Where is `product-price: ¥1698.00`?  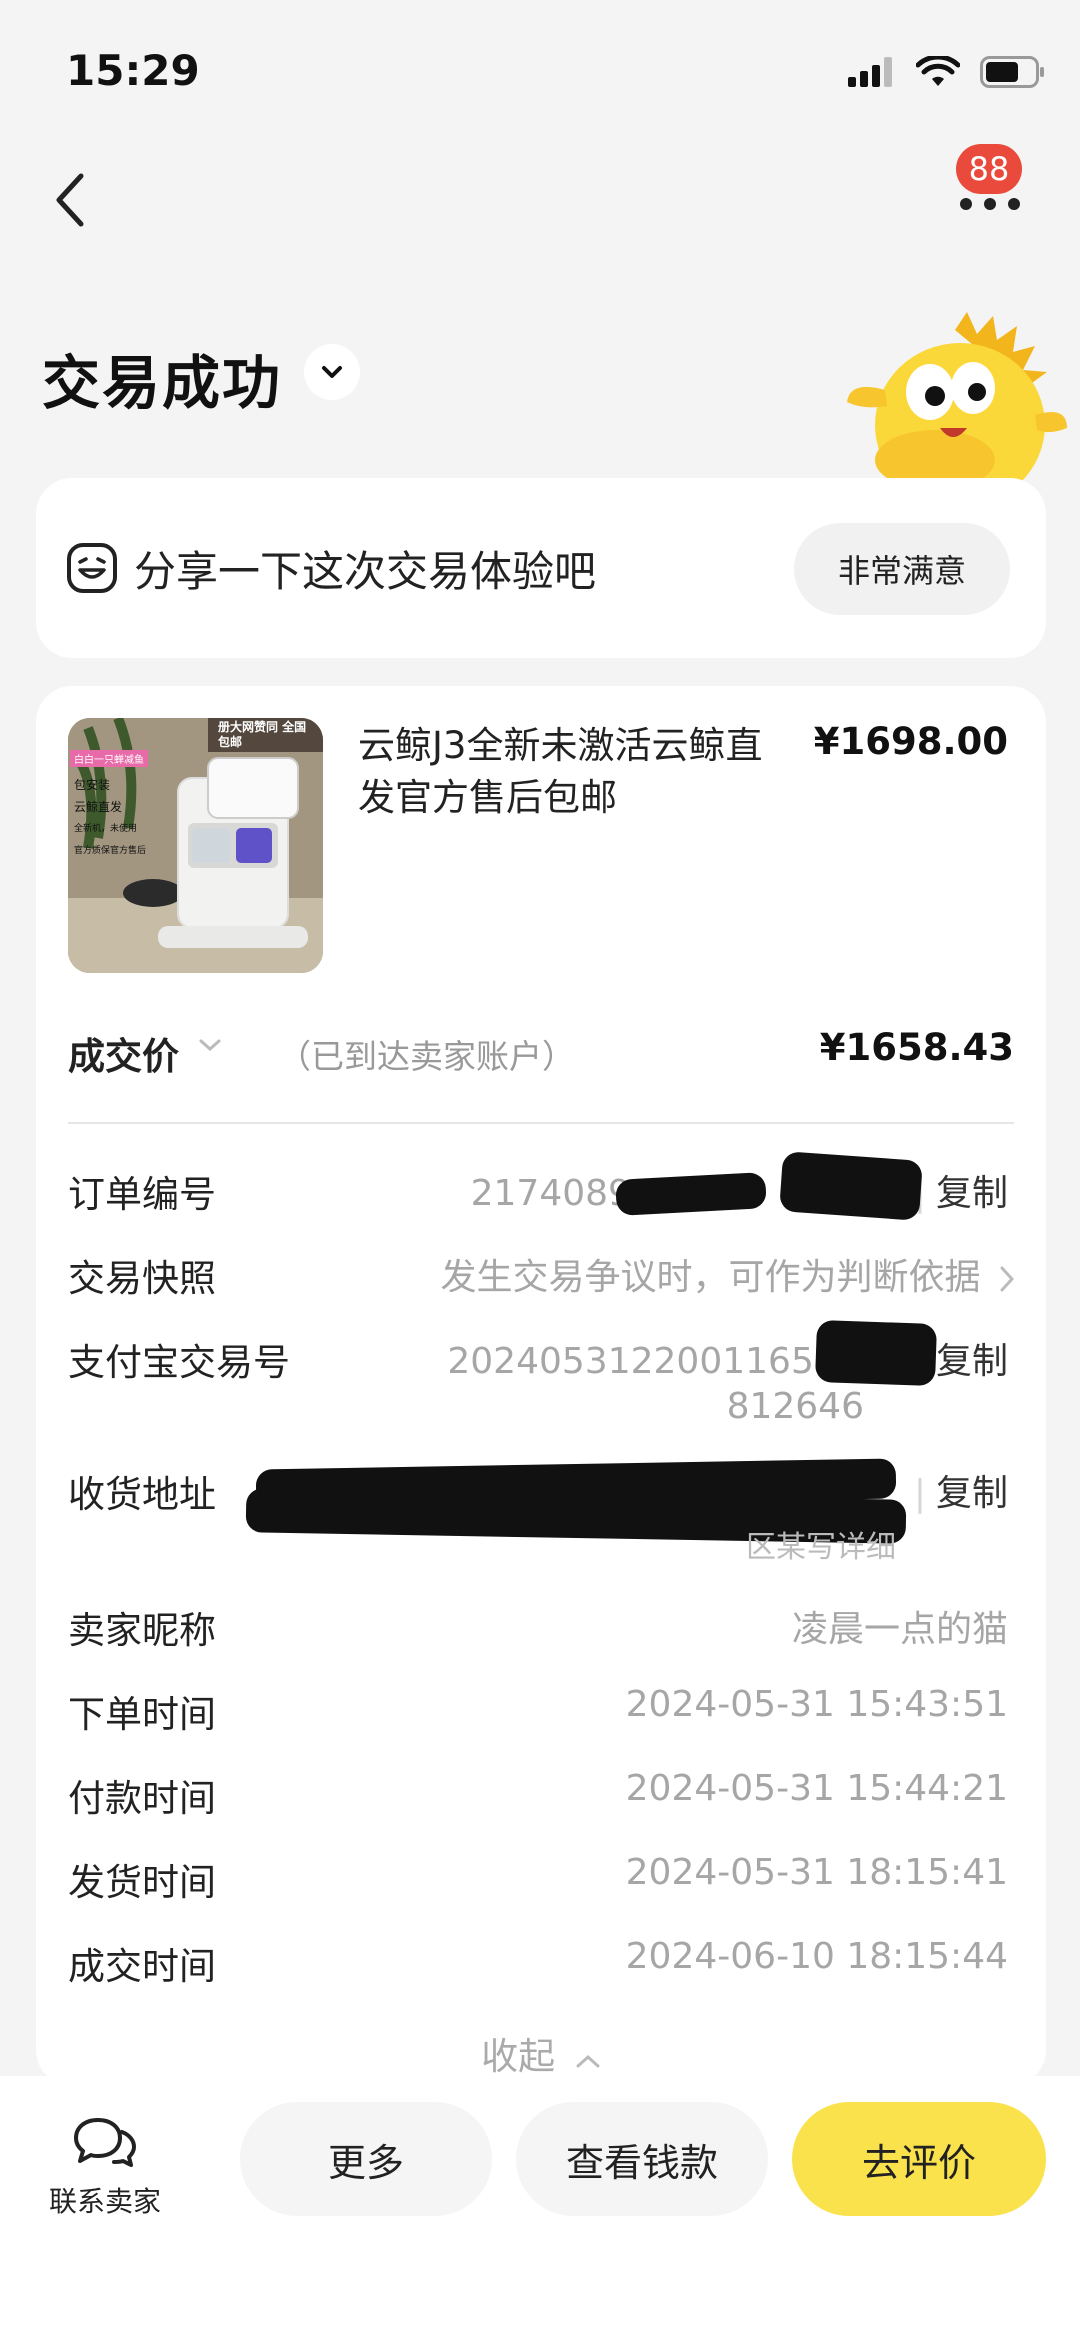 product-price: ¥1698.00 is located at coordinates (910, 741).